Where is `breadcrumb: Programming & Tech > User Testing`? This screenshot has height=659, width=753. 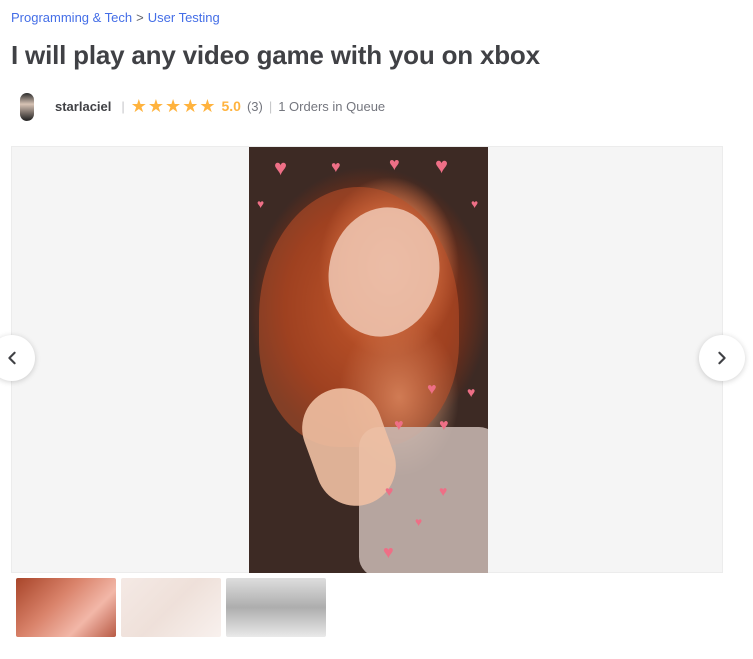 breadcrumb: Programming & Tech > User Testing is located at coordinates (115, 17).